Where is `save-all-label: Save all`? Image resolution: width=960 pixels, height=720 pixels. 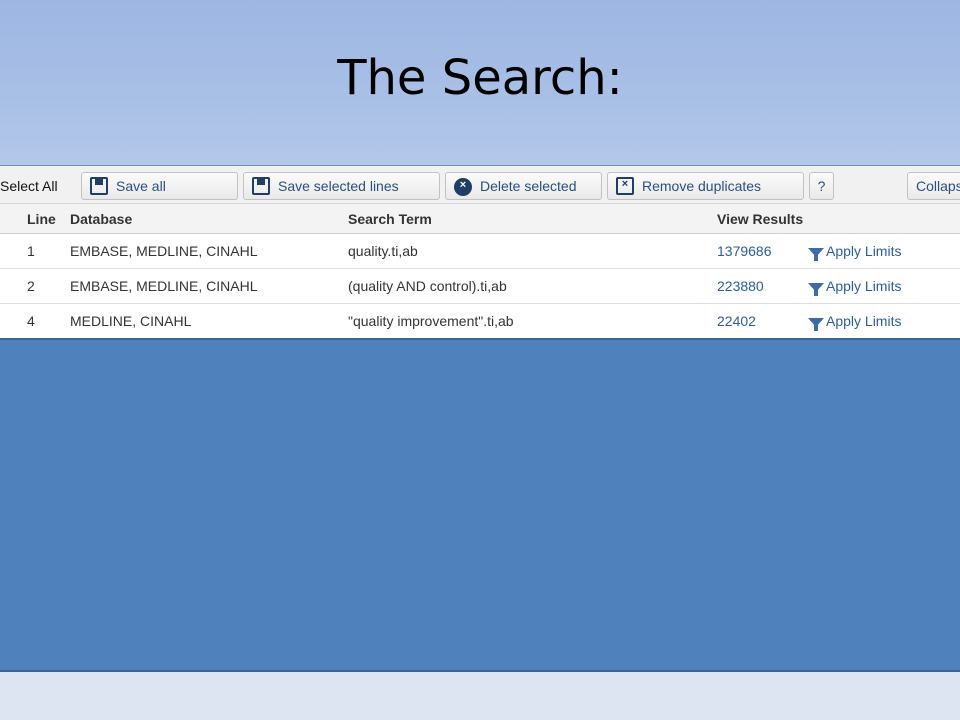
save-all-label: Save all is located at coordinates (141, 186).